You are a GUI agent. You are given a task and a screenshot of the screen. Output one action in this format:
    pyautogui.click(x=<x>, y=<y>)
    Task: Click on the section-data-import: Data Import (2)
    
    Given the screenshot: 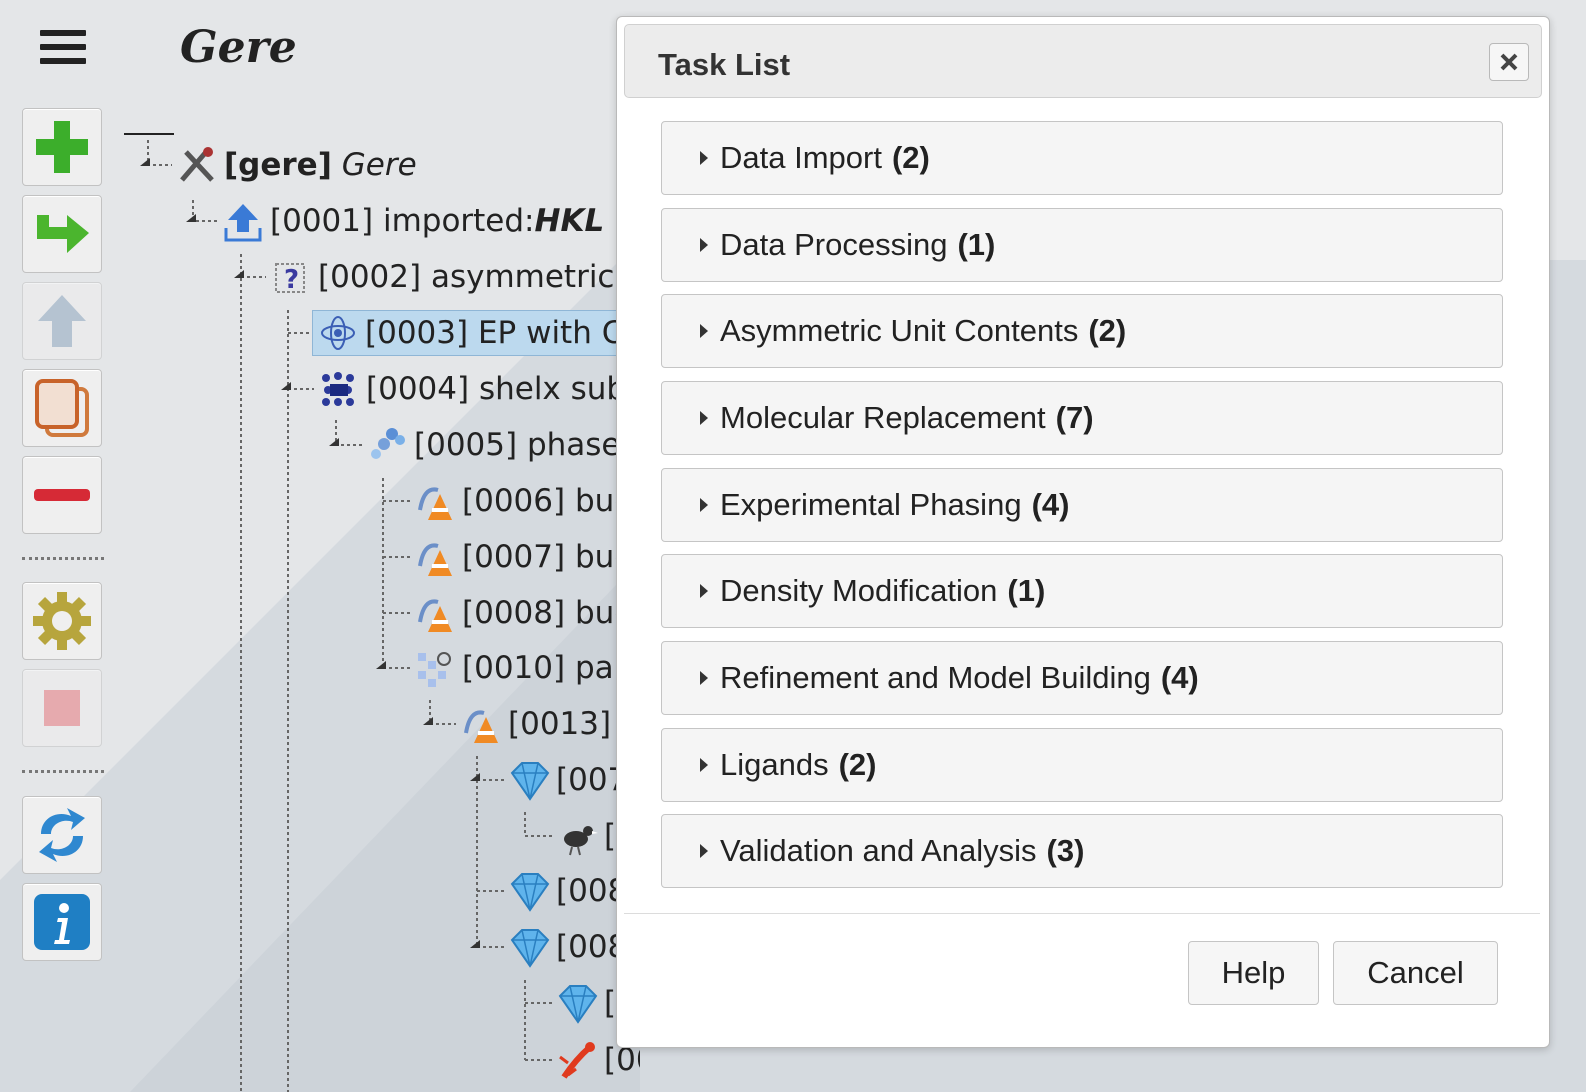 What is the action you would take?
    pyautogui.click(x=1082, y=158)
    